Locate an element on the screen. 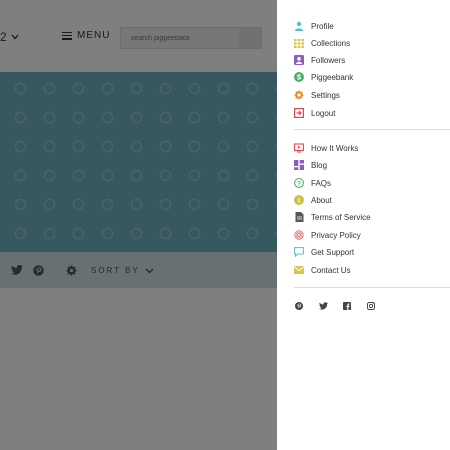 The height and width of the screenshot is (450, 450). person-icon is located at coordinates (299, 26).